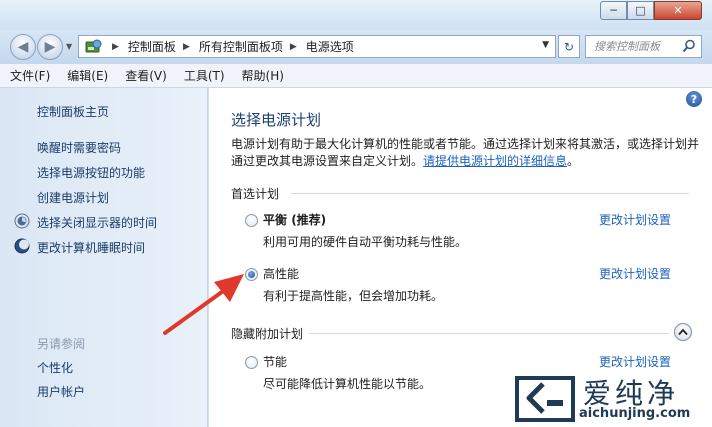 Image resolution: width=712 pixels, height=427 pixels. I want to click on radio-balanced, so click(251, 220).